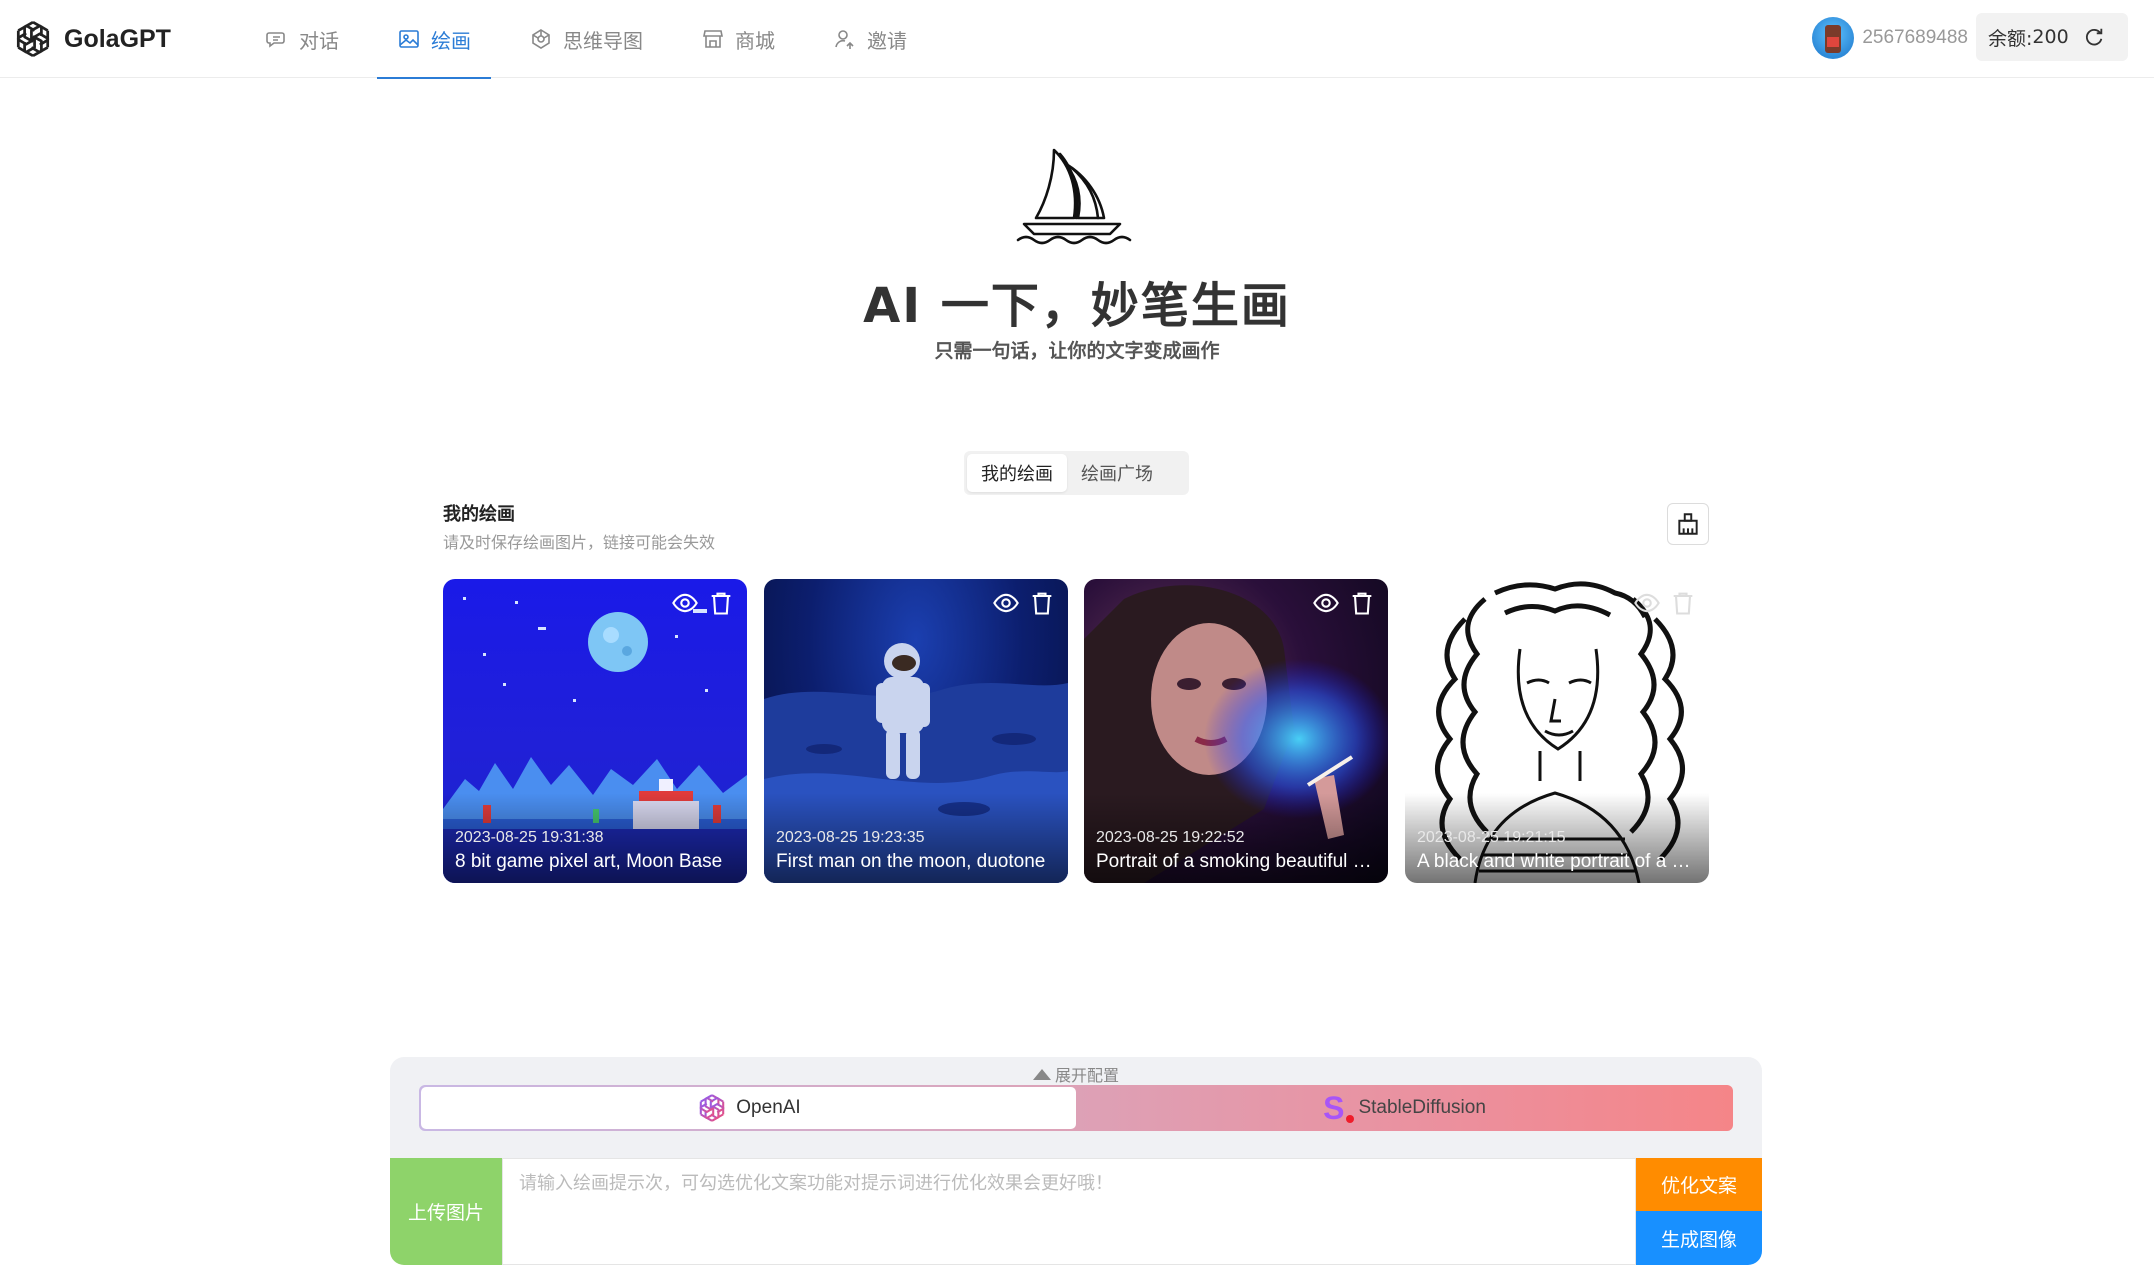 This screenshot has width=2154, height=1279. I want to click on model-label: OpenAI, so click(768, 1107).